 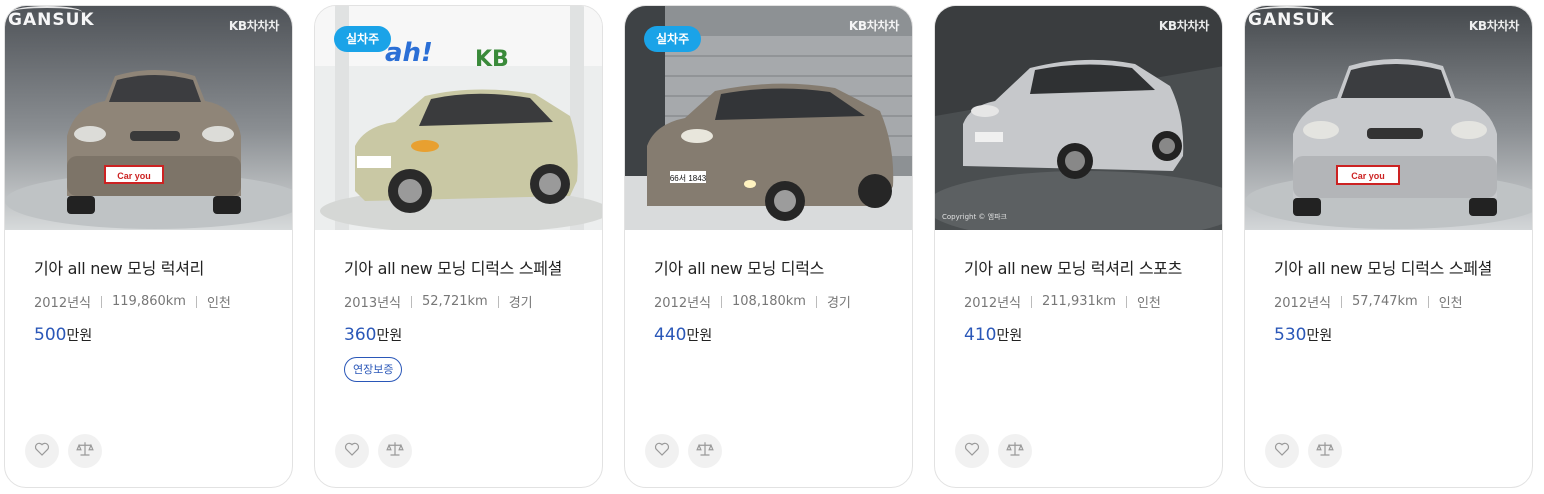 I want to click on car-meta: 2012년식 211,931km 인천, so click(x=1062, y=301).